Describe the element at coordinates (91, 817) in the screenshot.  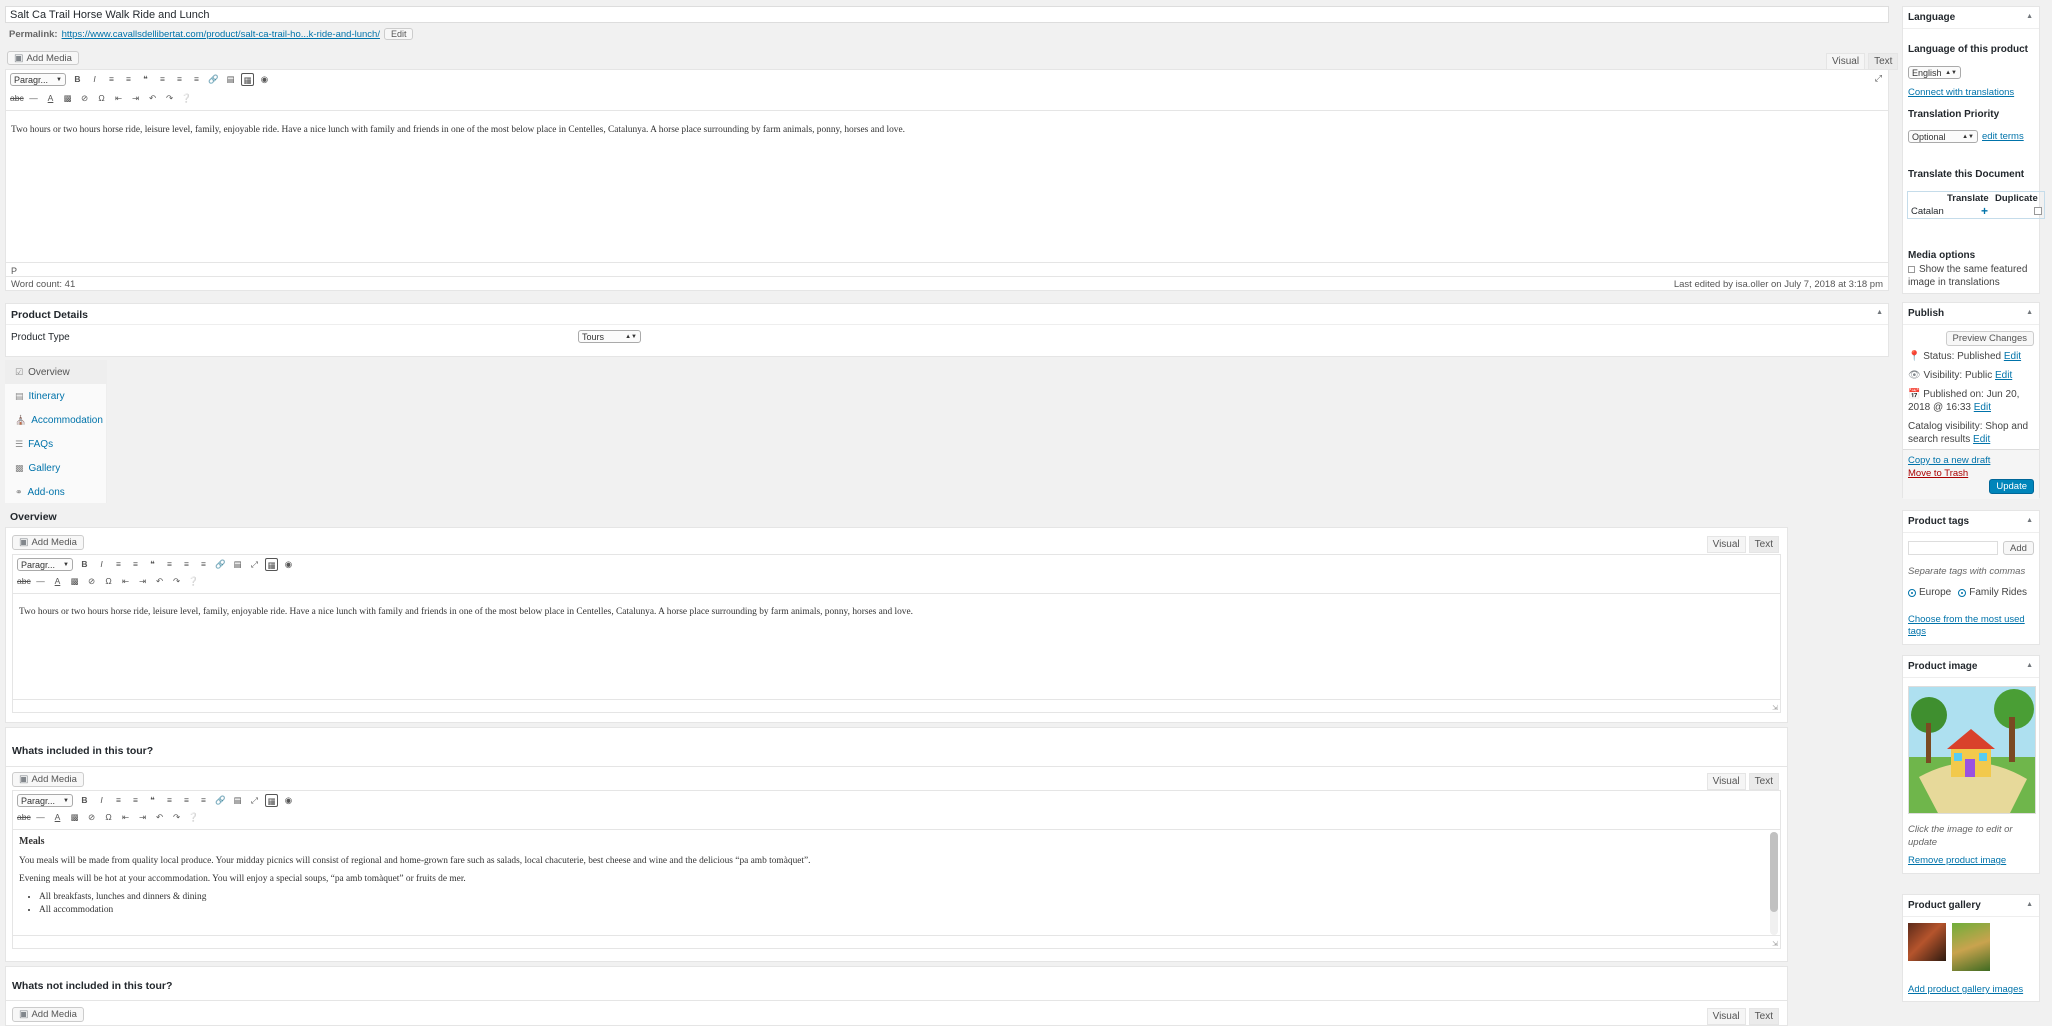
I see `clear-format-icon: ⊘` at that location.